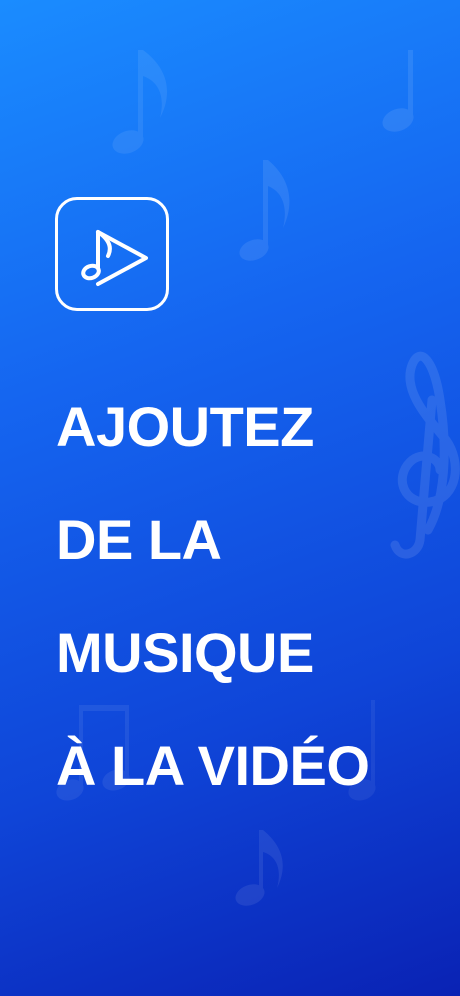  Describe the element at coordinates (139, 539) in the screenshot. I see `headline-line-2: DE LA` at that location.